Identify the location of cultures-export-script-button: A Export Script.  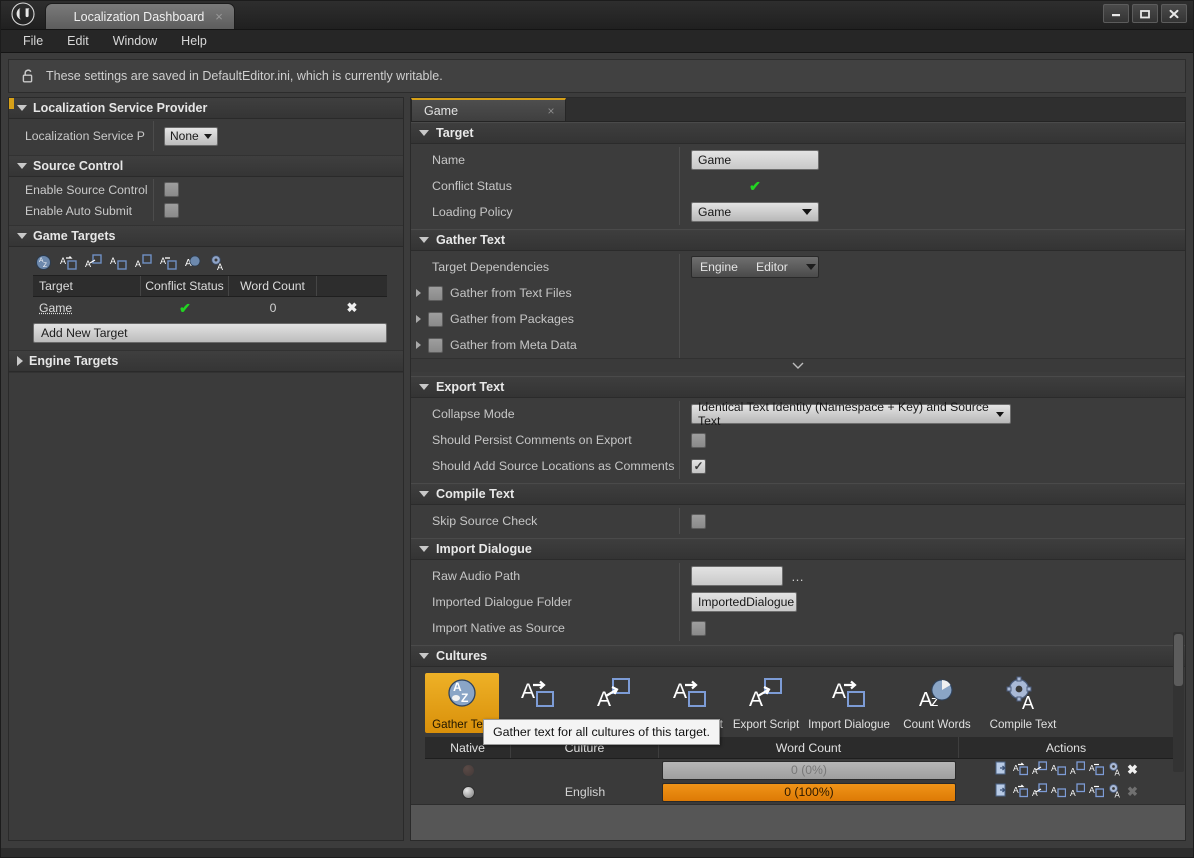
(766, 703).